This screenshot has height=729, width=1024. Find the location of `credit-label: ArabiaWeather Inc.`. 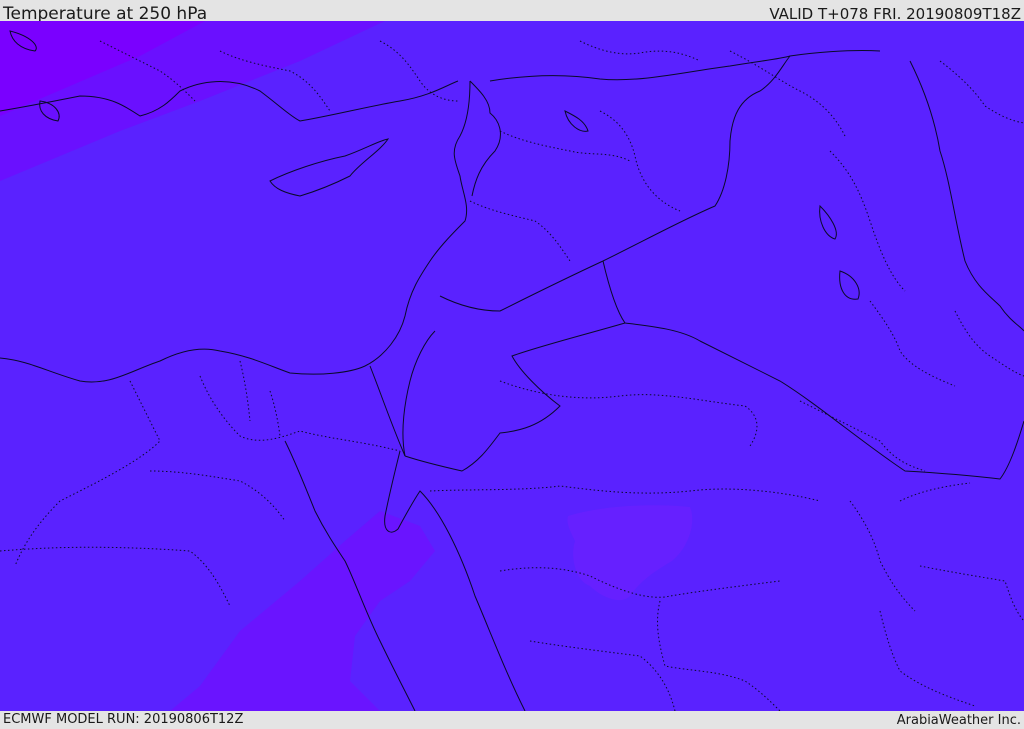

credit-label: ArabiaWeather Inc. is located at coordinates (958, 720).